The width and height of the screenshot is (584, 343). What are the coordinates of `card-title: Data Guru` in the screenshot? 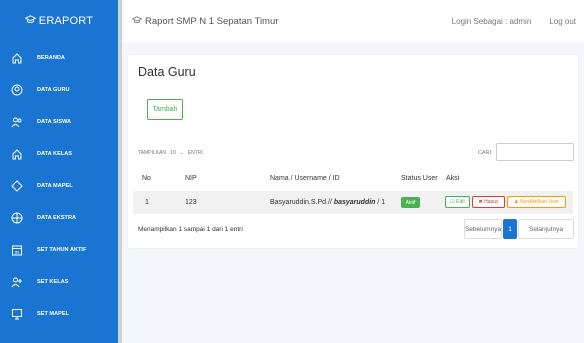 It's located at (167, 72).